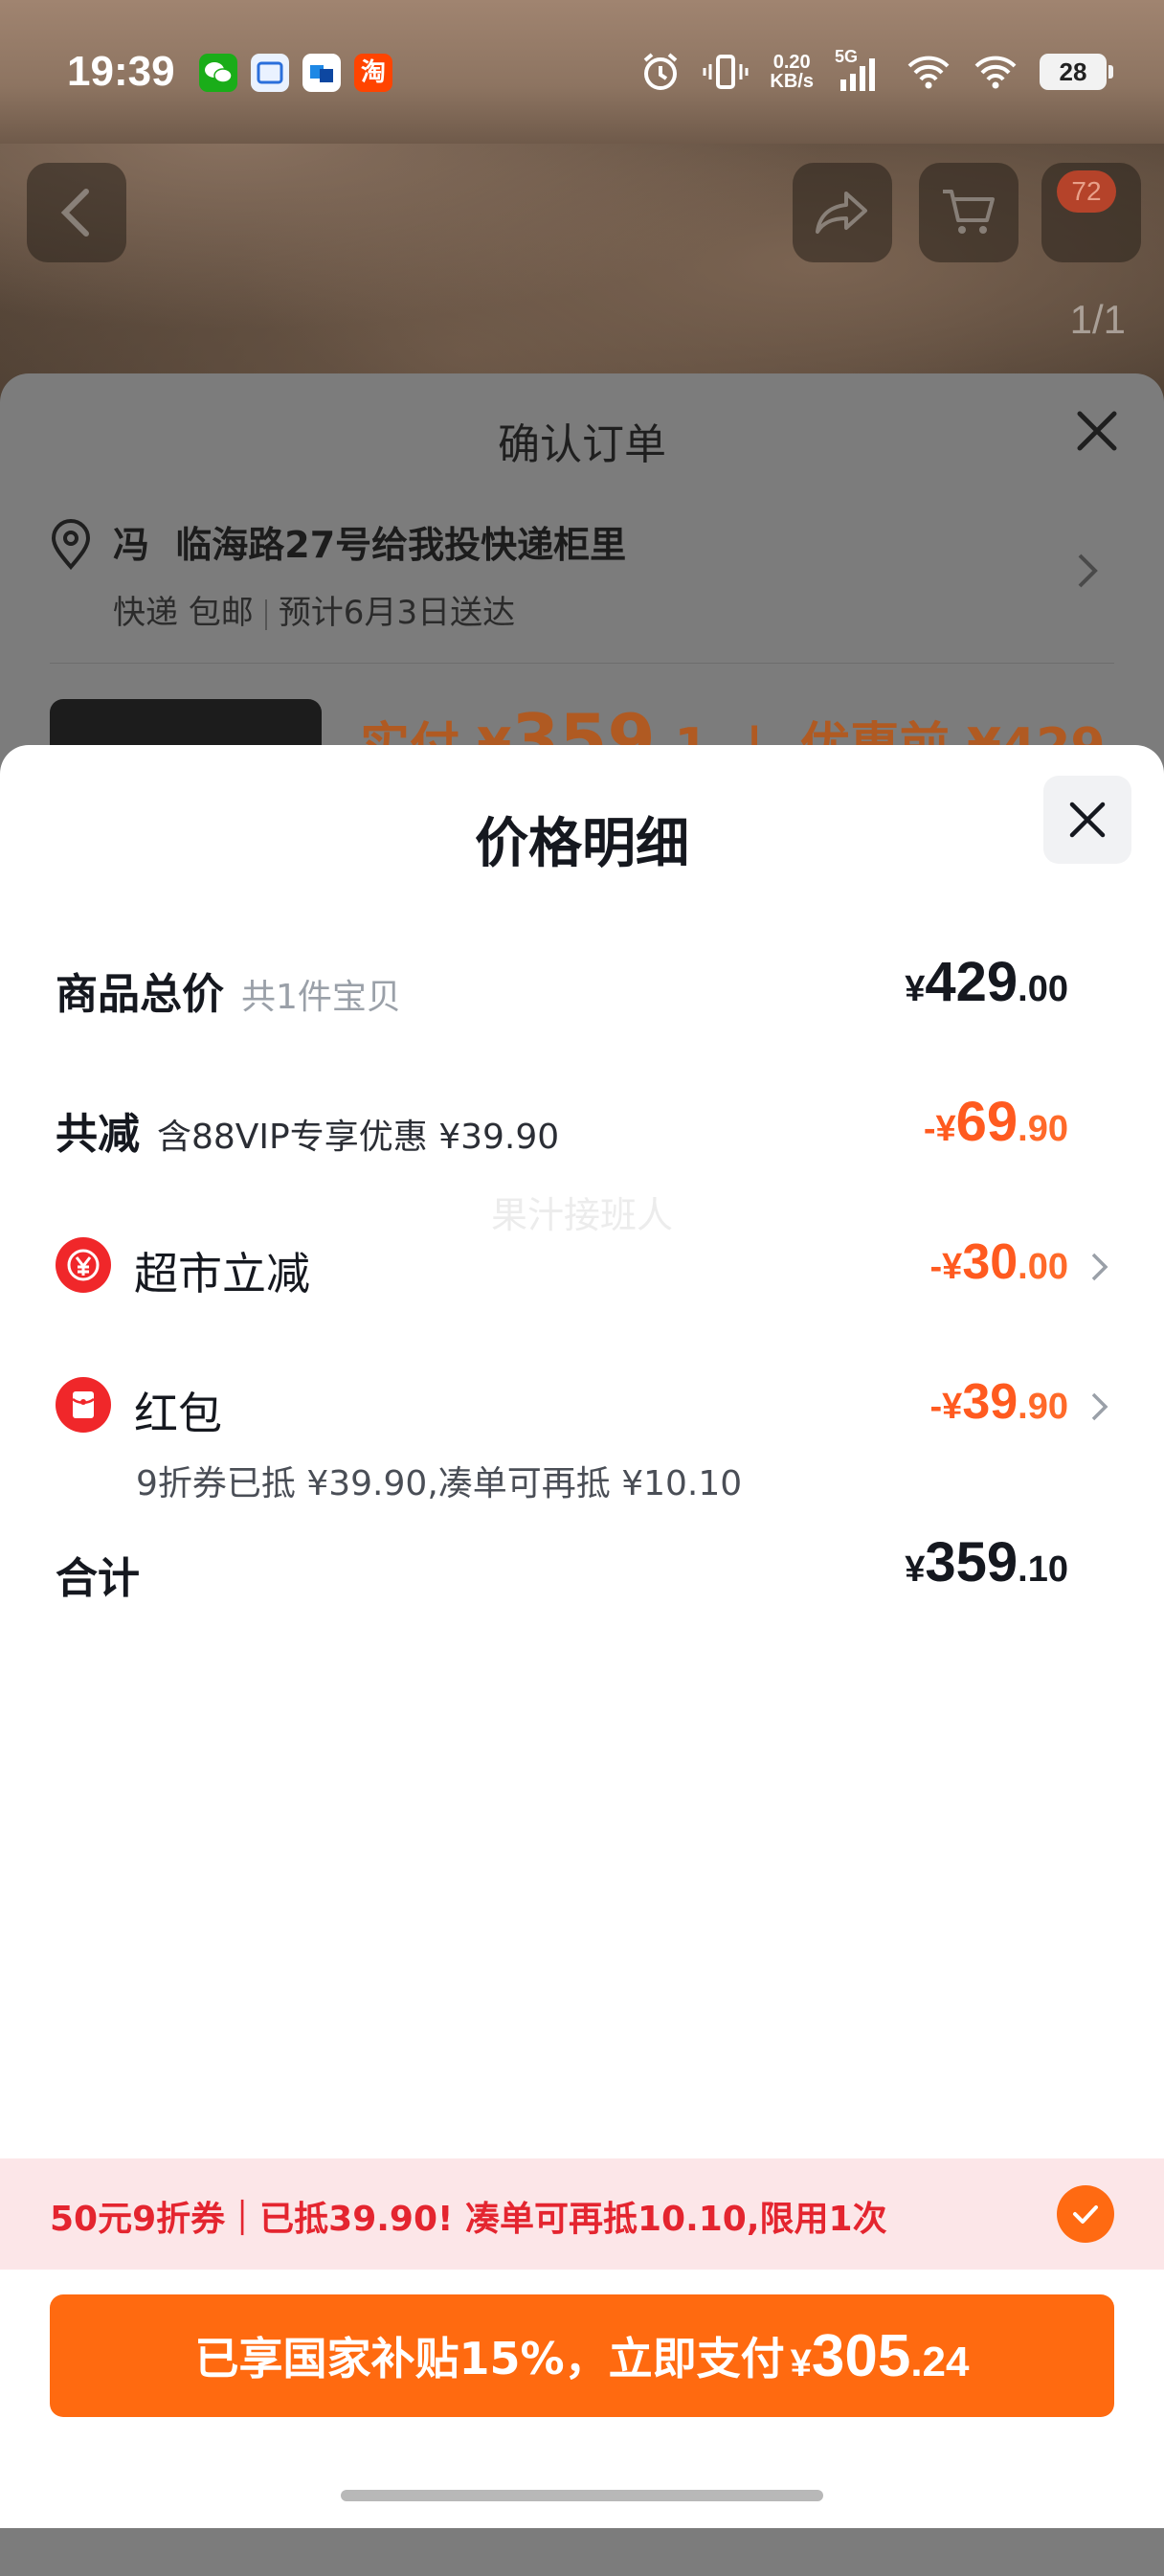 Image resolution: width=1164 pixels, height=2576 pixels. I want to click on sum-amount: ¥359.10, so click(987, 1562).